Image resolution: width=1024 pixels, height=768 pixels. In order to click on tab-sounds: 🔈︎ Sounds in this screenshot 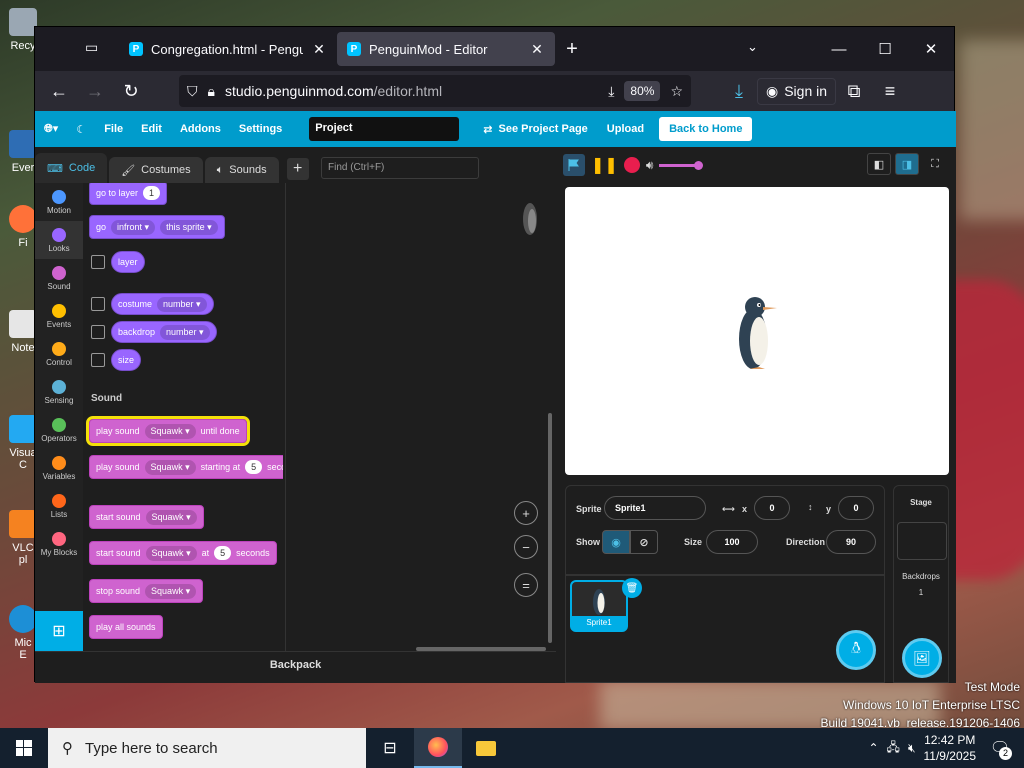, I will do `click(241, 170)`.